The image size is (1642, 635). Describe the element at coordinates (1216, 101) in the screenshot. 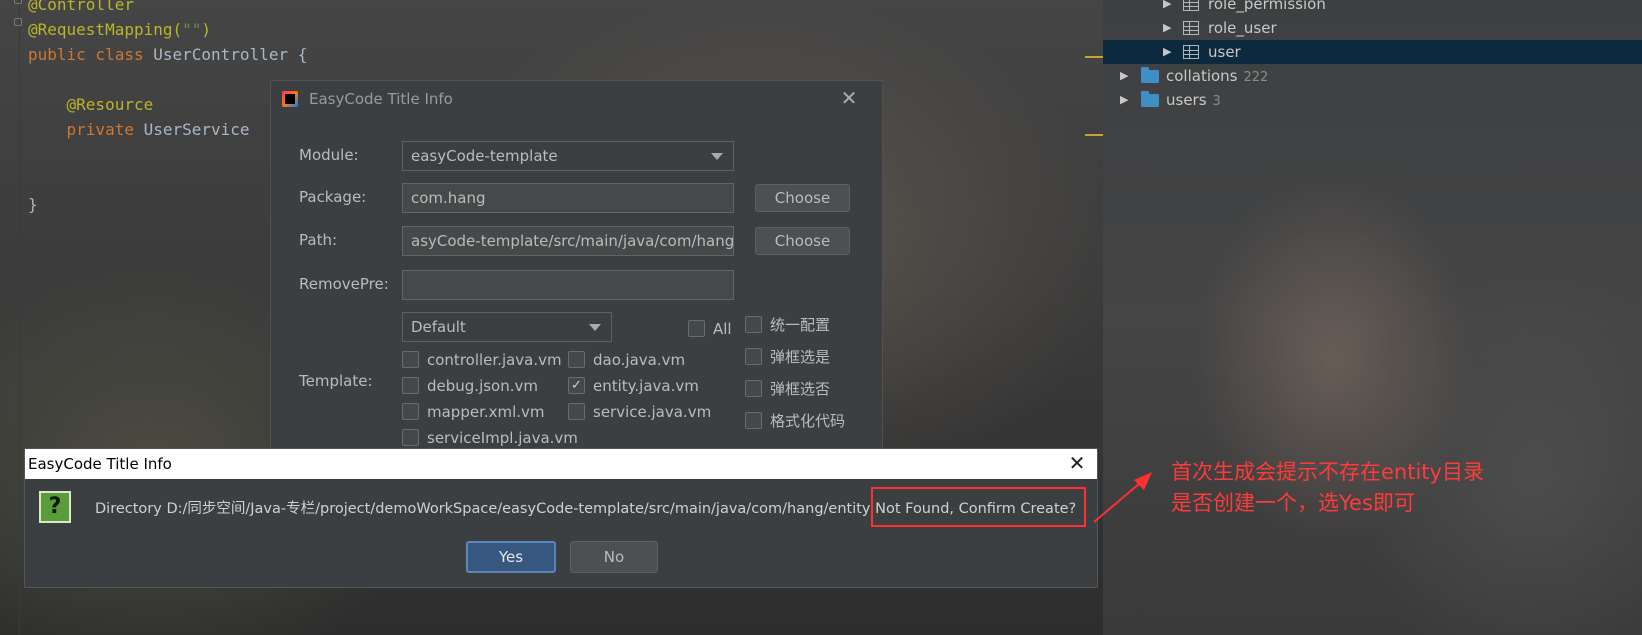

I see `tree-item-count: 3` at that location.